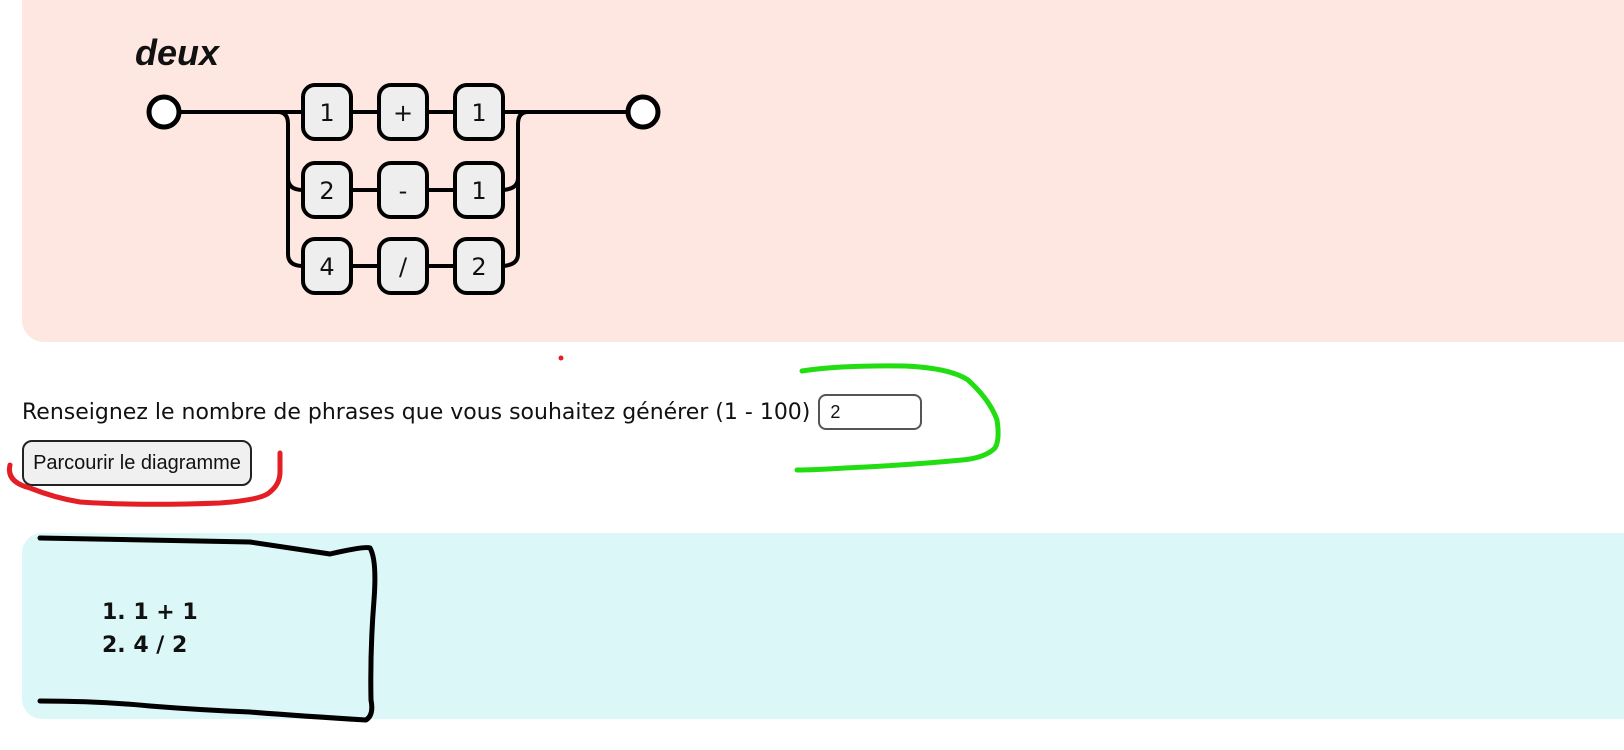  I want to click on result-number: 1., so click(114, 612).